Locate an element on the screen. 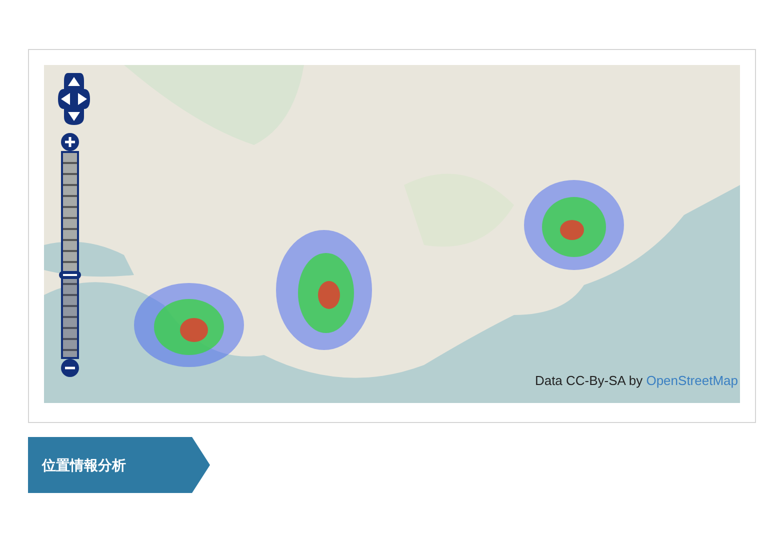  zoom-slider-thumb is located at coordinates (70, 275).